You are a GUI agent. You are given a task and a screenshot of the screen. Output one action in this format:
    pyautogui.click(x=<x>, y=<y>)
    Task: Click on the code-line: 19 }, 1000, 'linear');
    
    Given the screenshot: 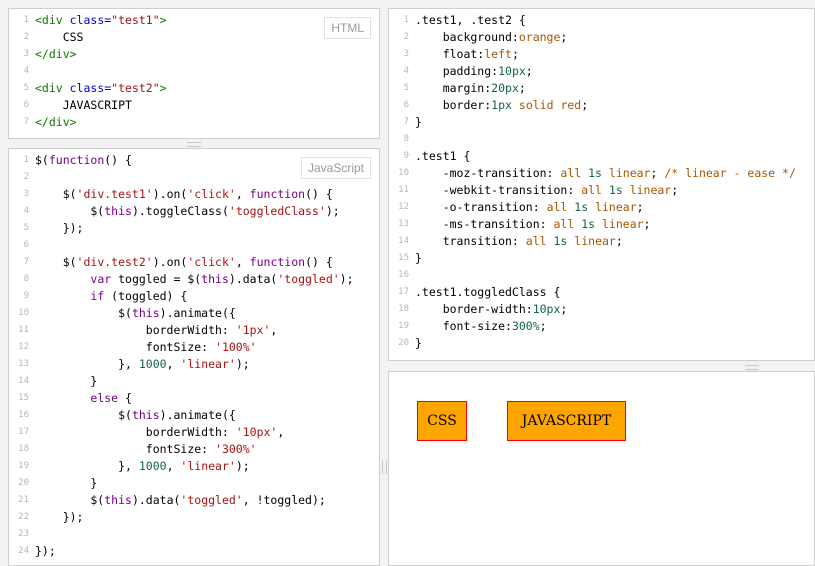 What is the action you would take?
    pyautogui.click(x=194, y=466)
    